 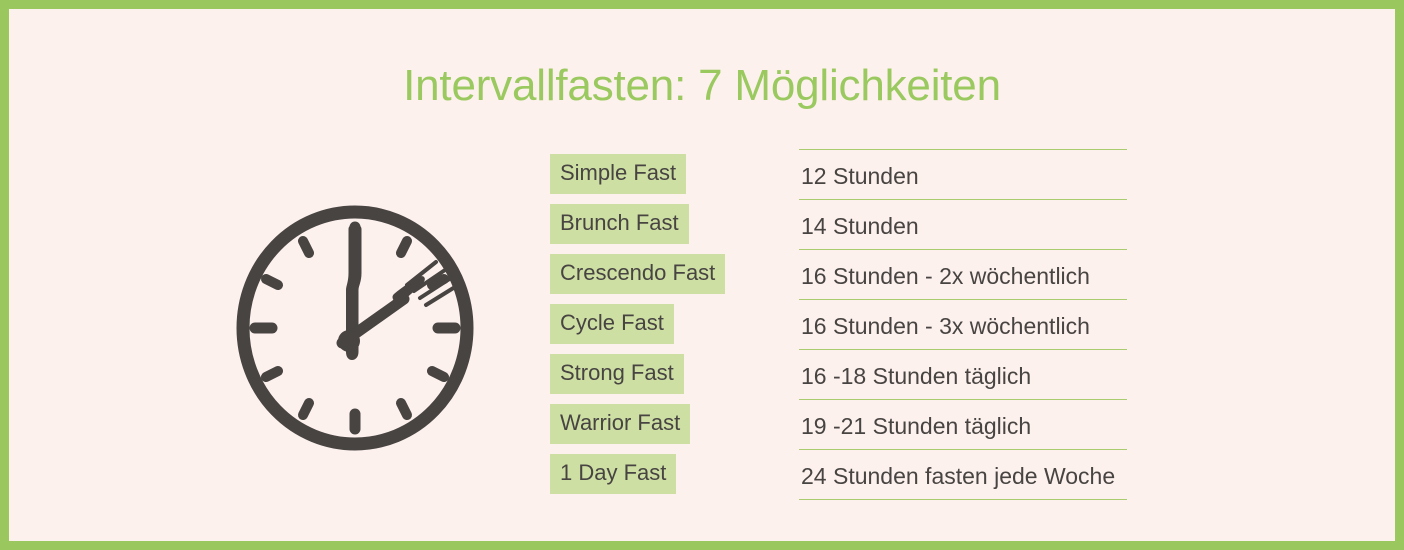 I want to click on method-label: Strong Fast, so click(x=617, y=374).